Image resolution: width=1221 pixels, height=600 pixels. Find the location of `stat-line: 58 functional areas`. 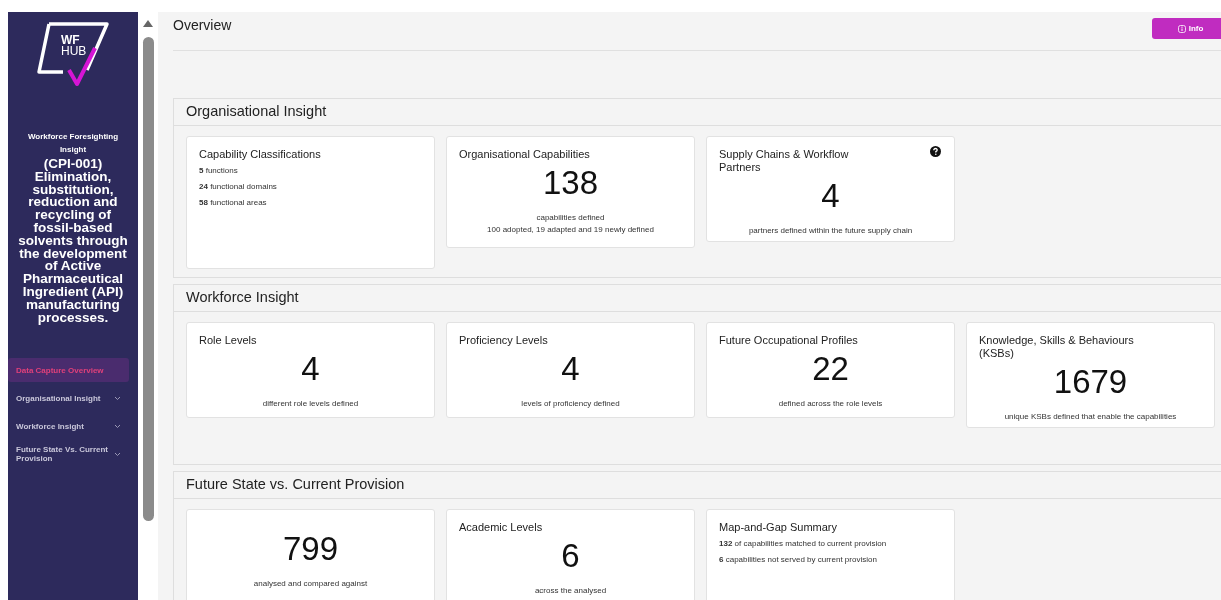

stat-line: 58 functional areas is located at coordinates (233, 202).